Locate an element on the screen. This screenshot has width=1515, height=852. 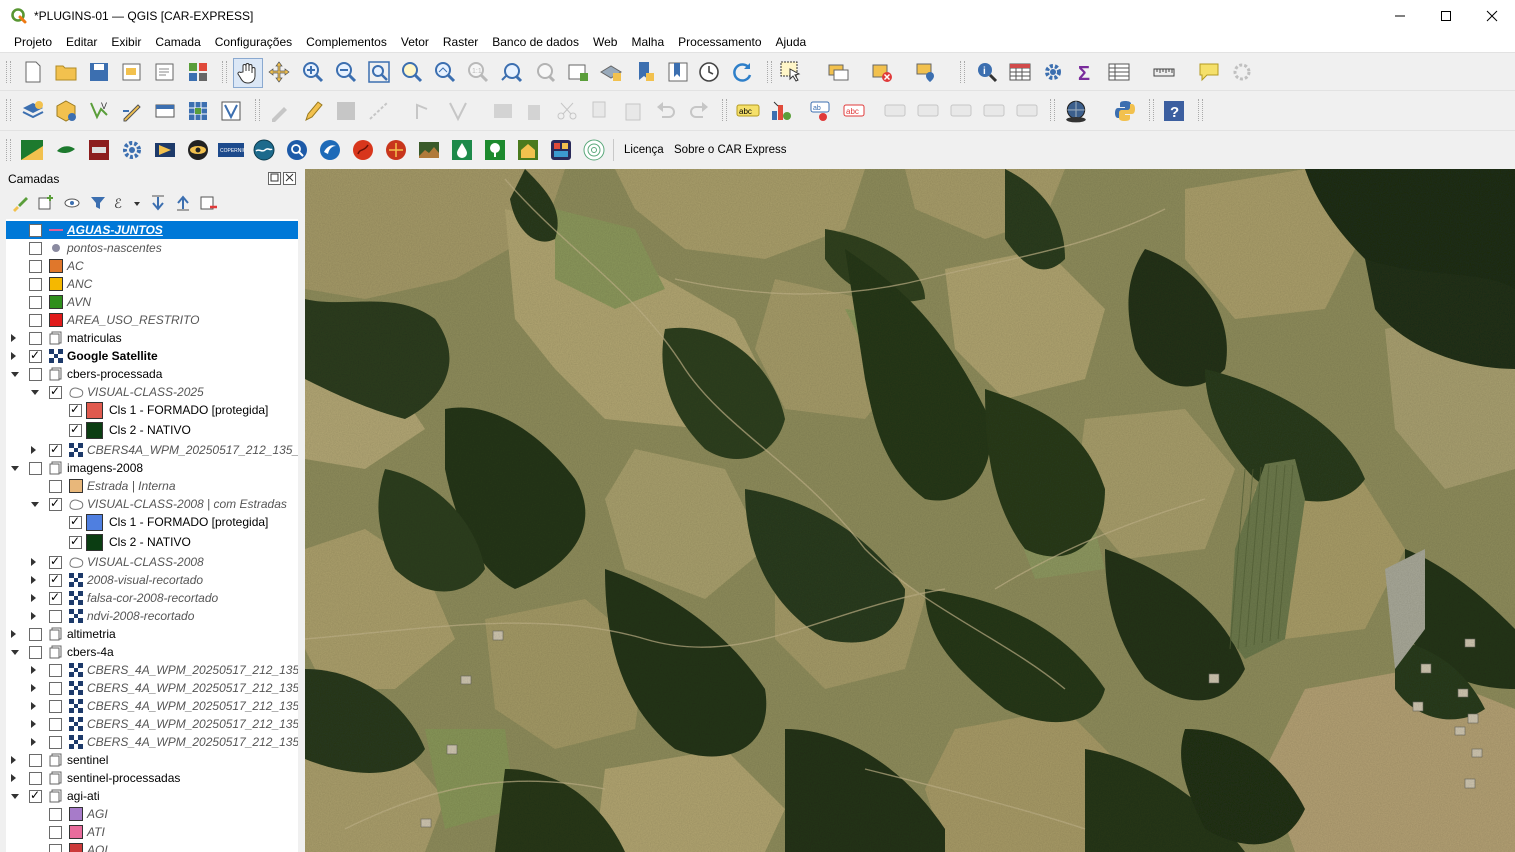
menu-camada: Camada is located at coordinates (177, 42).